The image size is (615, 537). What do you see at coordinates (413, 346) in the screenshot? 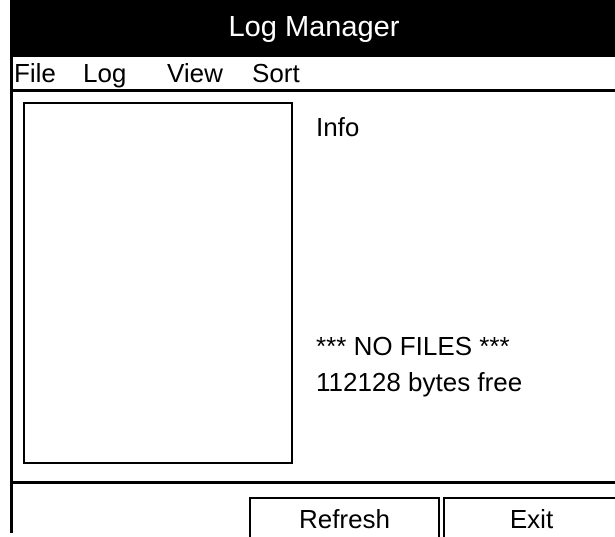
I see `no-files-status: *** NO FILES ***` at bounding box center [413, 346].